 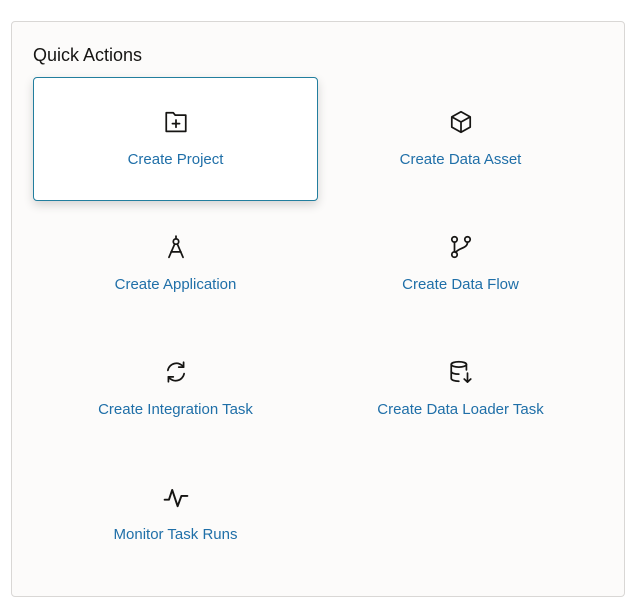 What do you see at coordinates (461, 122) in the screenshot?
I see `cube-icon` at bounding box center [461, 122].